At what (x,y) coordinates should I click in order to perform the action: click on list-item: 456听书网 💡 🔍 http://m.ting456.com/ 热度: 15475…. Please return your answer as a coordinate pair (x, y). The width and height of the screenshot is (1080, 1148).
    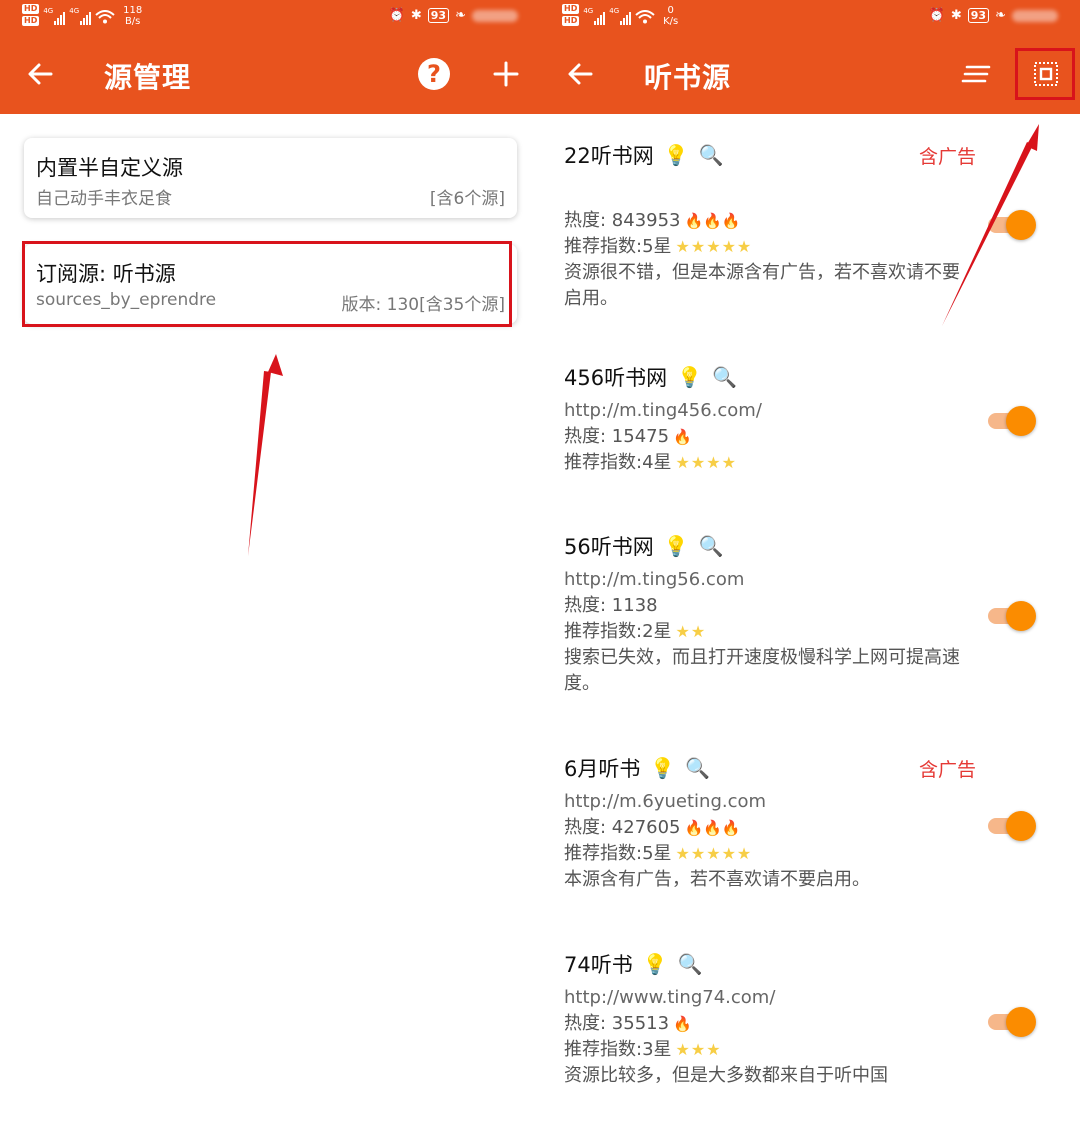
    Looking at the image, I should click on (814, 419).